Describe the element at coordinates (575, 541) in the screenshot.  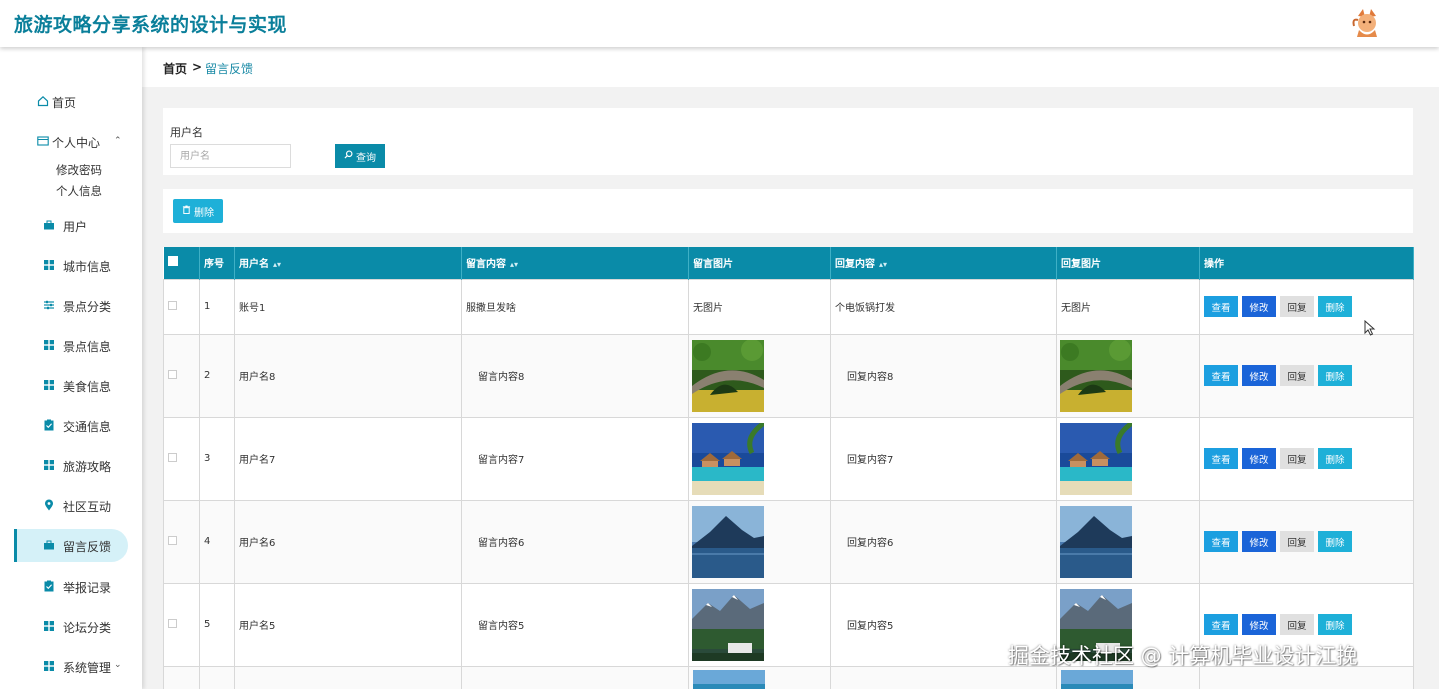
I see `row-message: 留言内容6` at that location.